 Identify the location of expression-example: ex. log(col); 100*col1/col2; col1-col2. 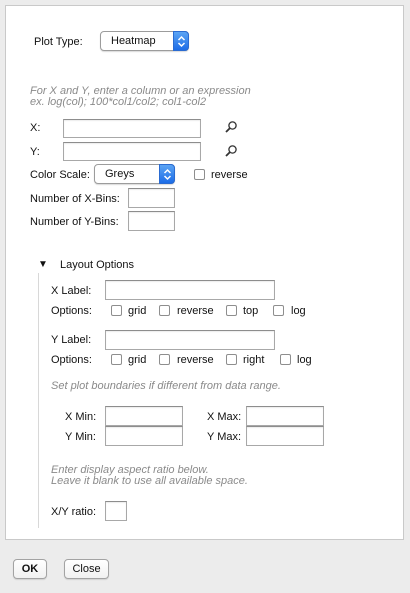
(118, 102).